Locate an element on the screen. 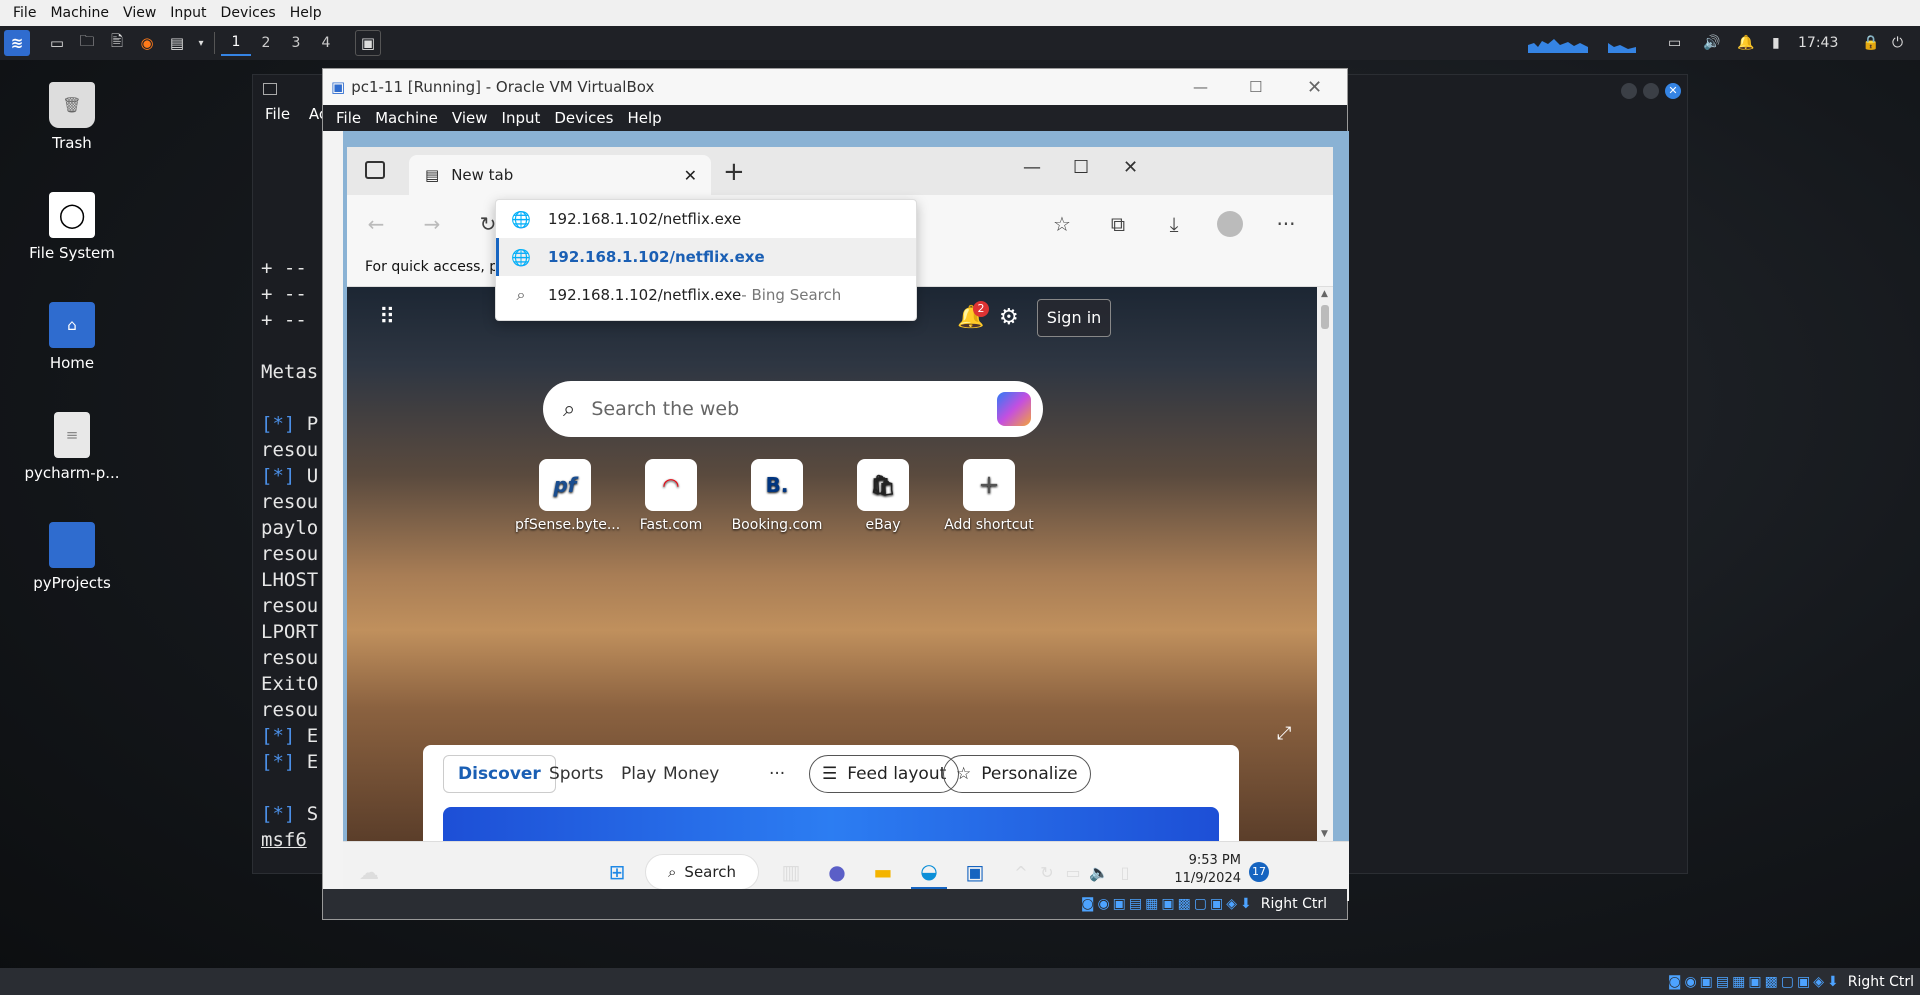 Image resolution: width=1920 pixels, height=995 pixels. vbox-menu-input: Input is located at coordinates (521, 118).